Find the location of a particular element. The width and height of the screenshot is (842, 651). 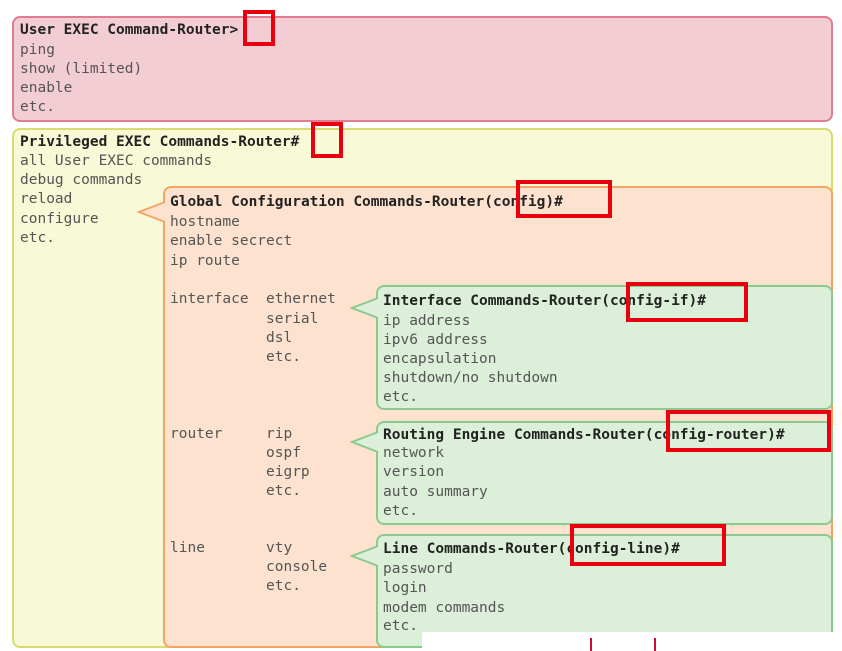

line-option: console is located at coordinates (297, 567).